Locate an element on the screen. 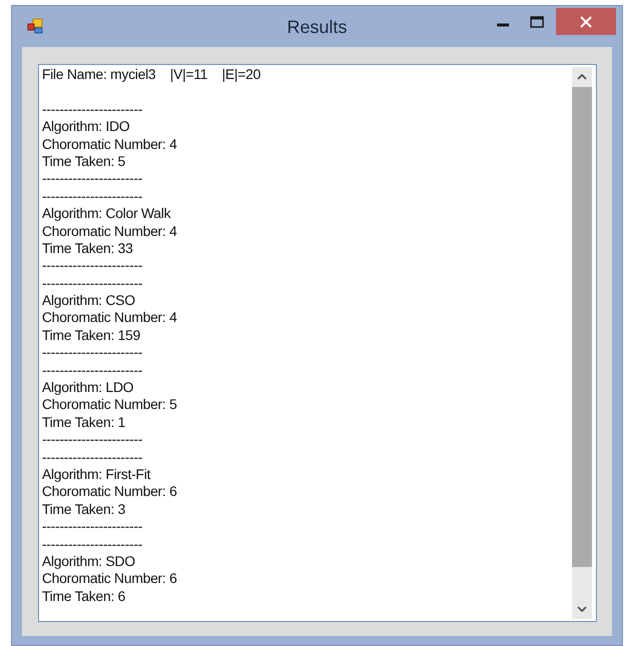 The width and height of the screenshot is (625, 646). close-icon is located at coordinates (586, 22).